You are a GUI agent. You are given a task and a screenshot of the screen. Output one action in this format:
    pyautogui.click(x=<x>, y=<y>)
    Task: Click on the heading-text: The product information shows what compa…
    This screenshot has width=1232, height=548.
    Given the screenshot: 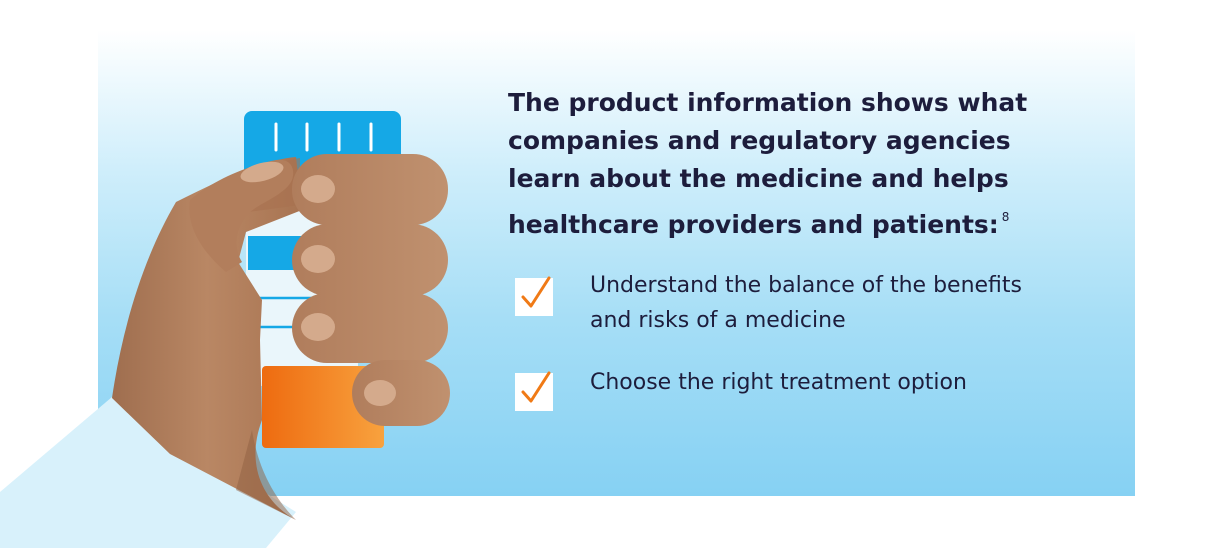 What is the action you would take?
    pyautogui.click(x=768, y=163)
    